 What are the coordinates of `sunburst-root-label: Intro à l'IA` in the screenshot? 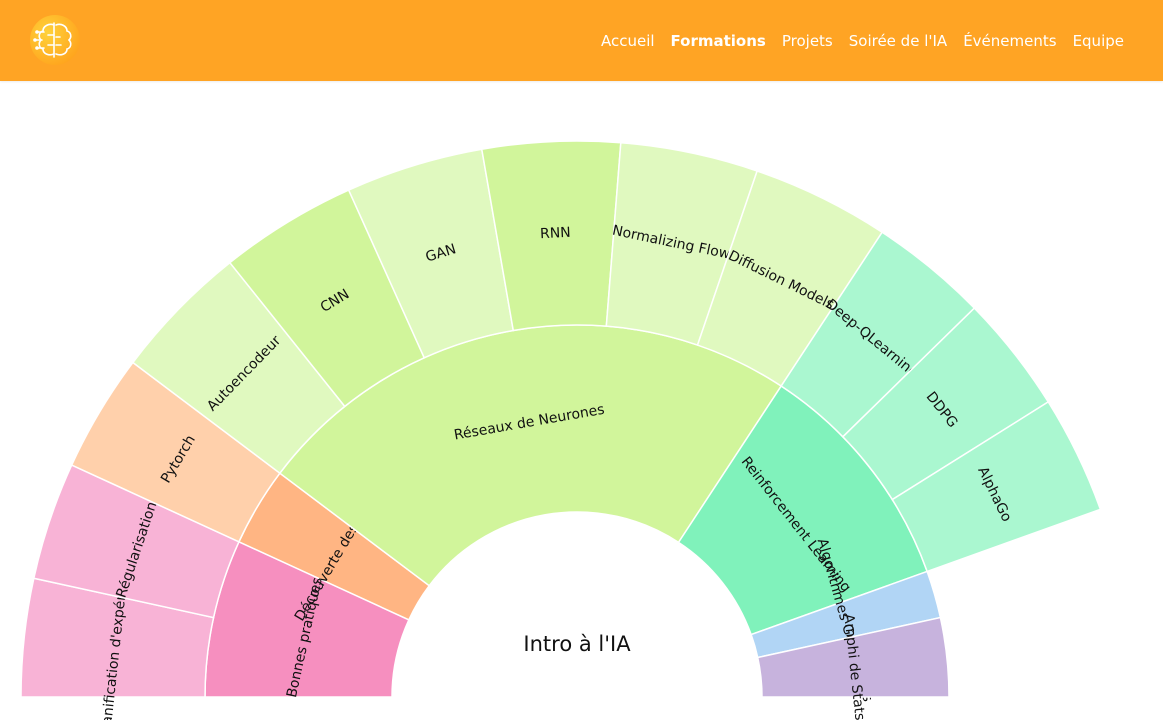 It's located at (577, 644).